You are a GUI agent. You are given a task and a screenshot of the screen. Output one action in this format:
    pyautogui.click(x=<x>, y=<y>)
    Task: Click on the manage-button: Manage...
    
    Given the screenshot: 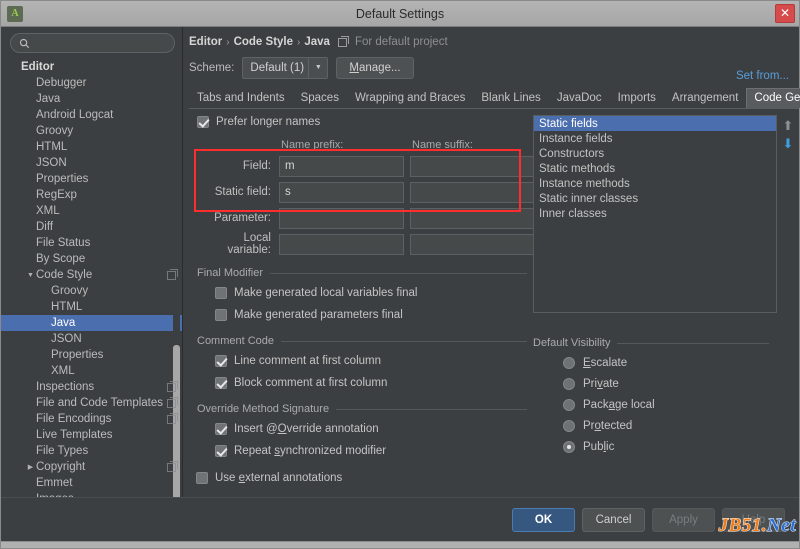 What is the action you would take?
    pyautogui.click(x=375, y=68)
    